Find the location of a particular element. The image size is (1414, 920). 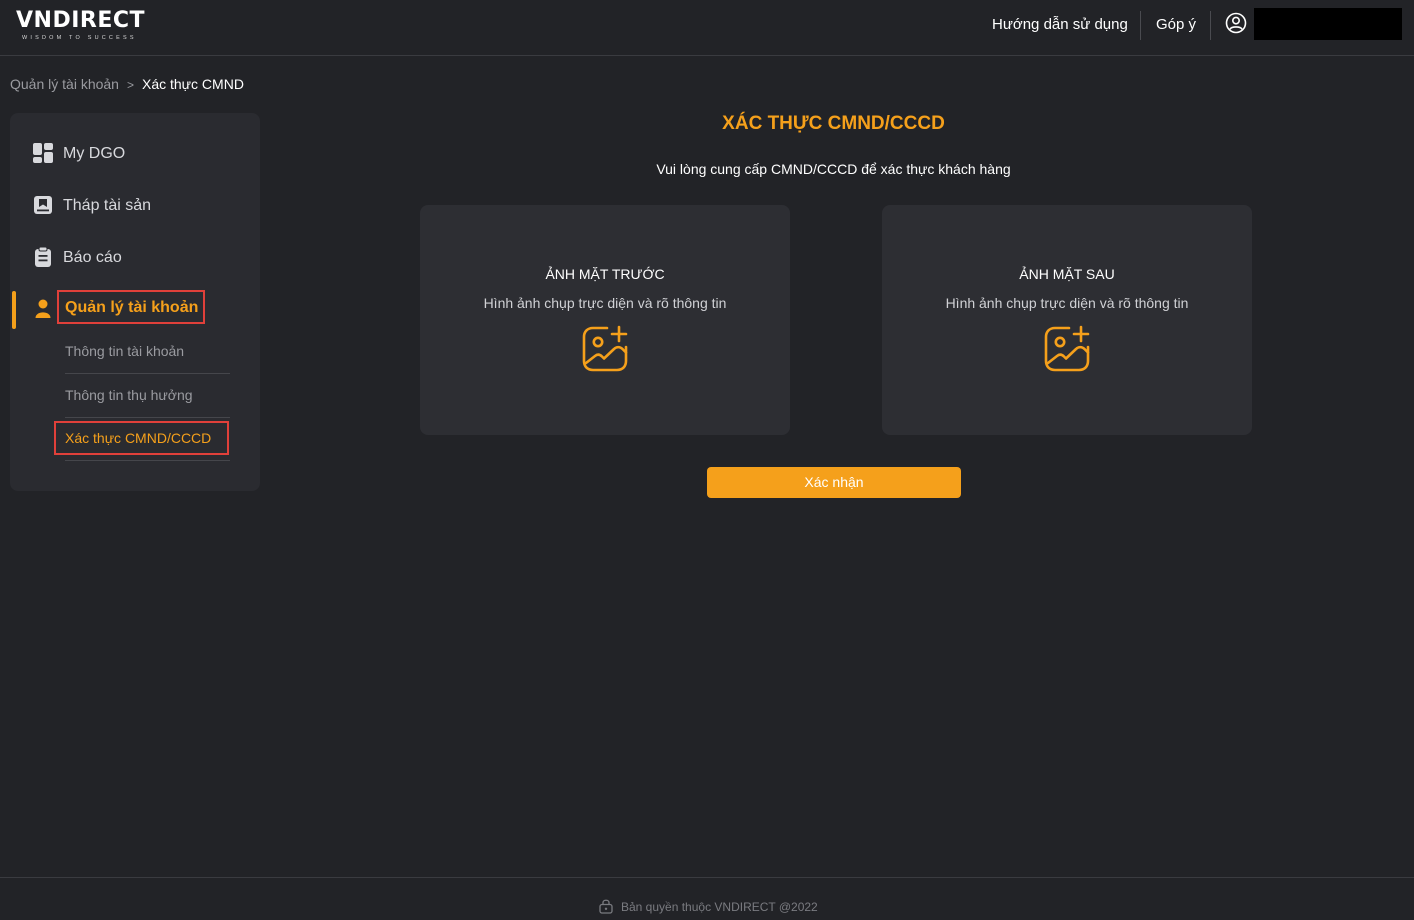

vndirect-logo: VNDIRECT WISDOM TO SUCCESS is located at coordinates (81, 26).